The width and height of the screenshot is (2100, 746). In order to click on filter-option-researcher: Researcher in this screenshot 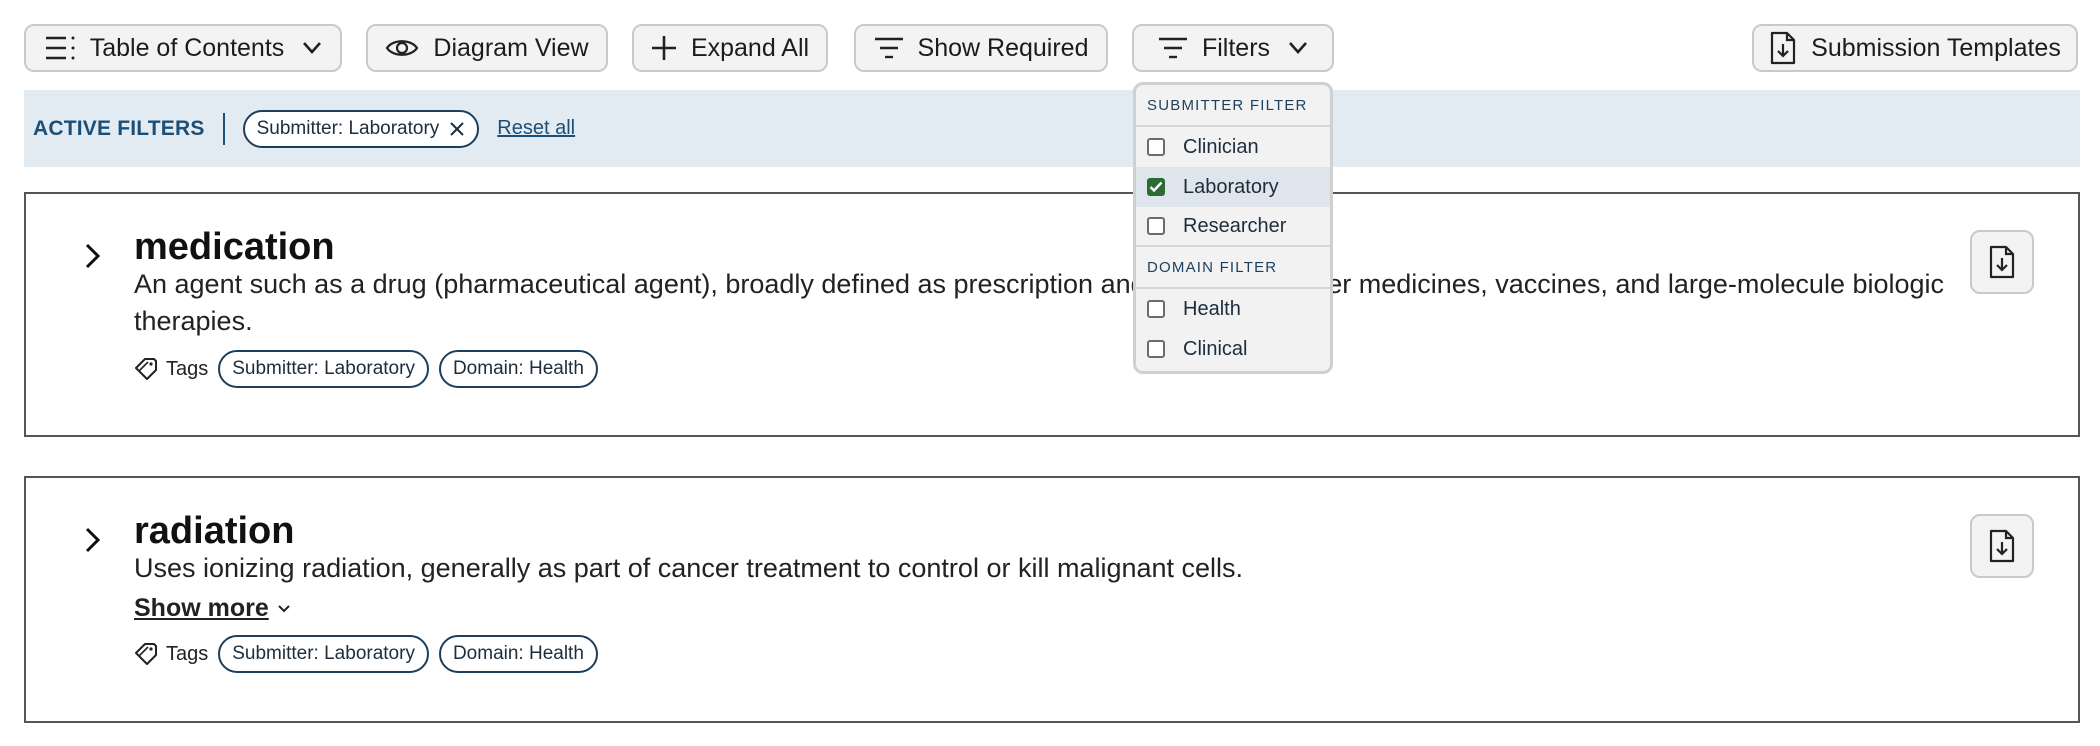, I will do `click(1233, 227)`.